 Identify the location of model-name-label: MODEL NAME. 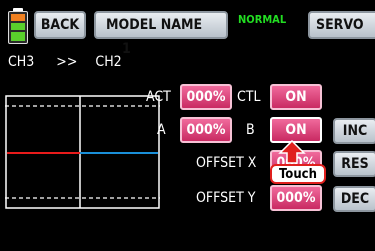
(154, 25).